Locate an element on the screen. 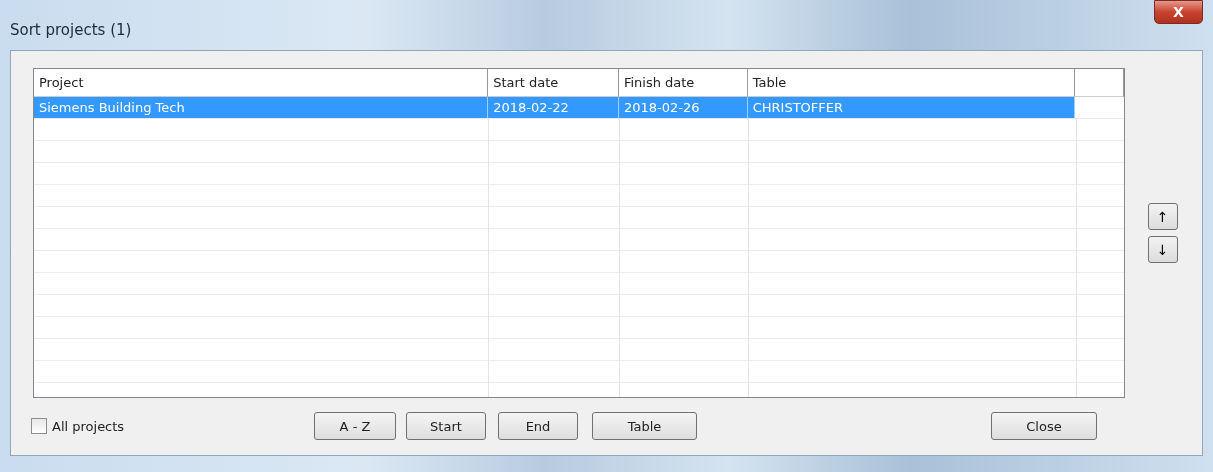  table-cell: 2018-02-22 is located at coordinates (531, 107).